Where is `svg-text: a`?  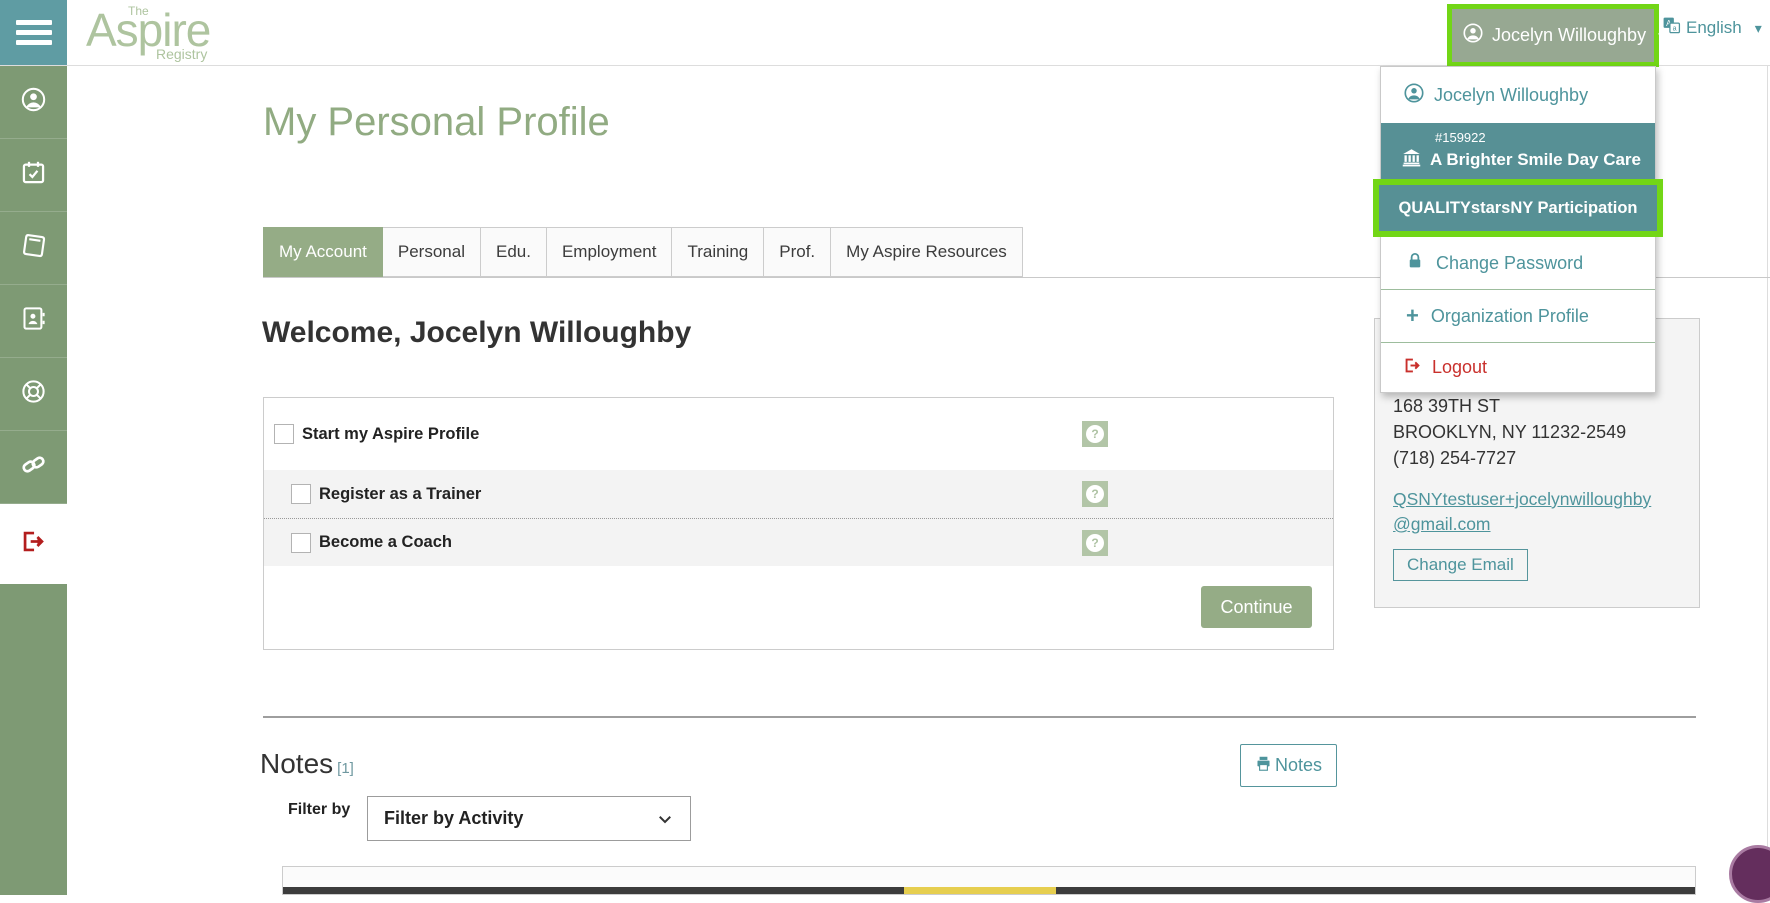
svg-text: a is located at coordinates (1675, 28).